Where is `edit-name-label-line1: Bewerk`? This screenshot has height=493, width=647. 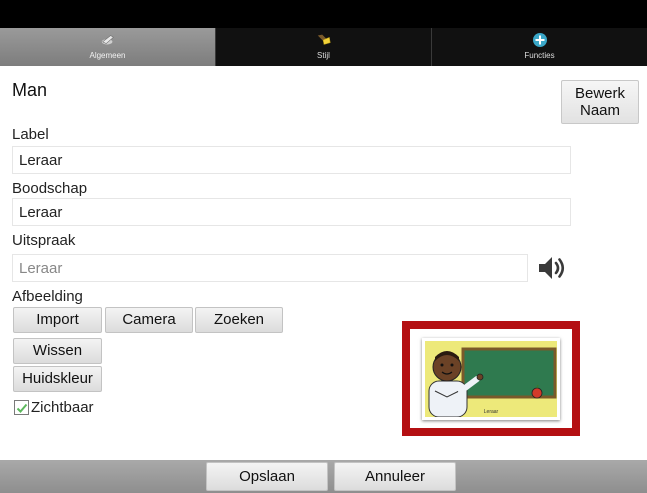
edit-name-label-line1: Bewerk is located at coordinates (600, 93).